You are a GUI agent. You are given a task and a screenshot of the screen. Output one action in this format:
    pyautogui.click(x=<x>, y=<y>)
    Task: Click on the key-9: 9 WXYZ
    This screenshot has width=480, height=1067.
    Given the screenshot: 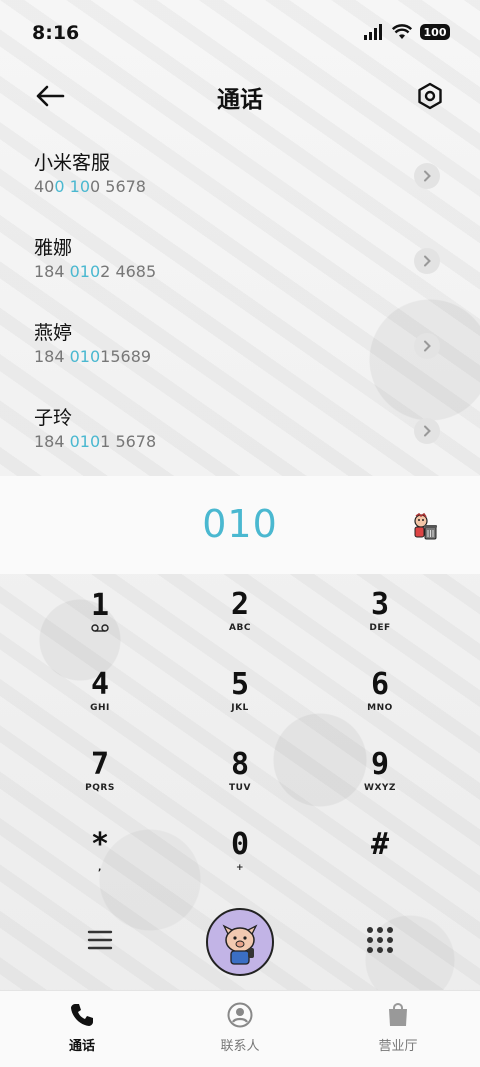 What is the action you would take?
    pyautogui.click(x=380, y=771)
    